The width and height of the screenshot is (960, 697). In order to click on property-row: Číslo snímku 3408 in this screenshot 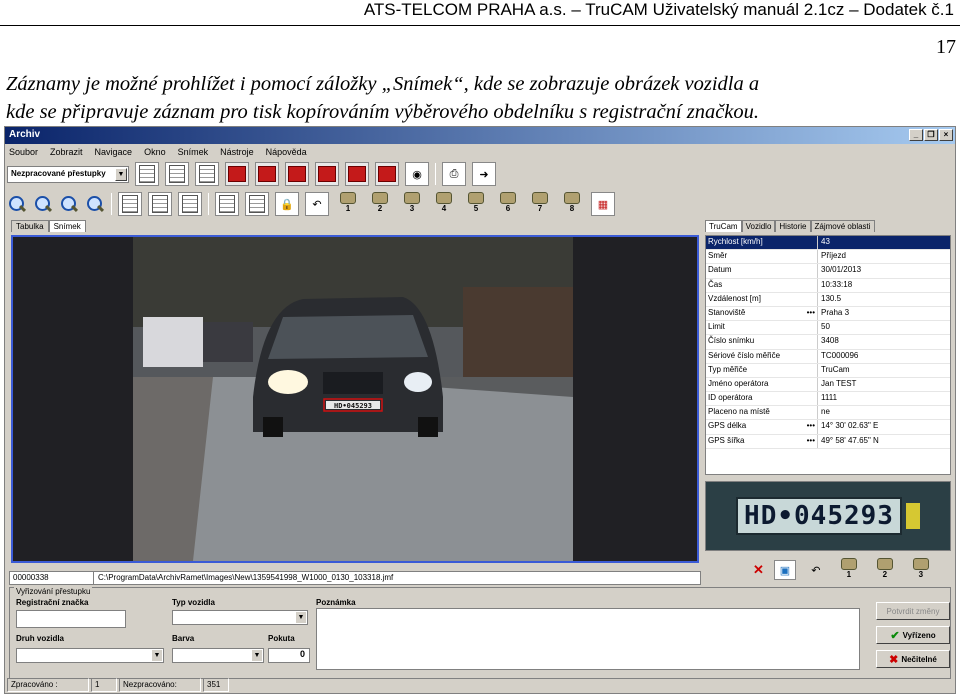, I will do `click(828, 342)`.